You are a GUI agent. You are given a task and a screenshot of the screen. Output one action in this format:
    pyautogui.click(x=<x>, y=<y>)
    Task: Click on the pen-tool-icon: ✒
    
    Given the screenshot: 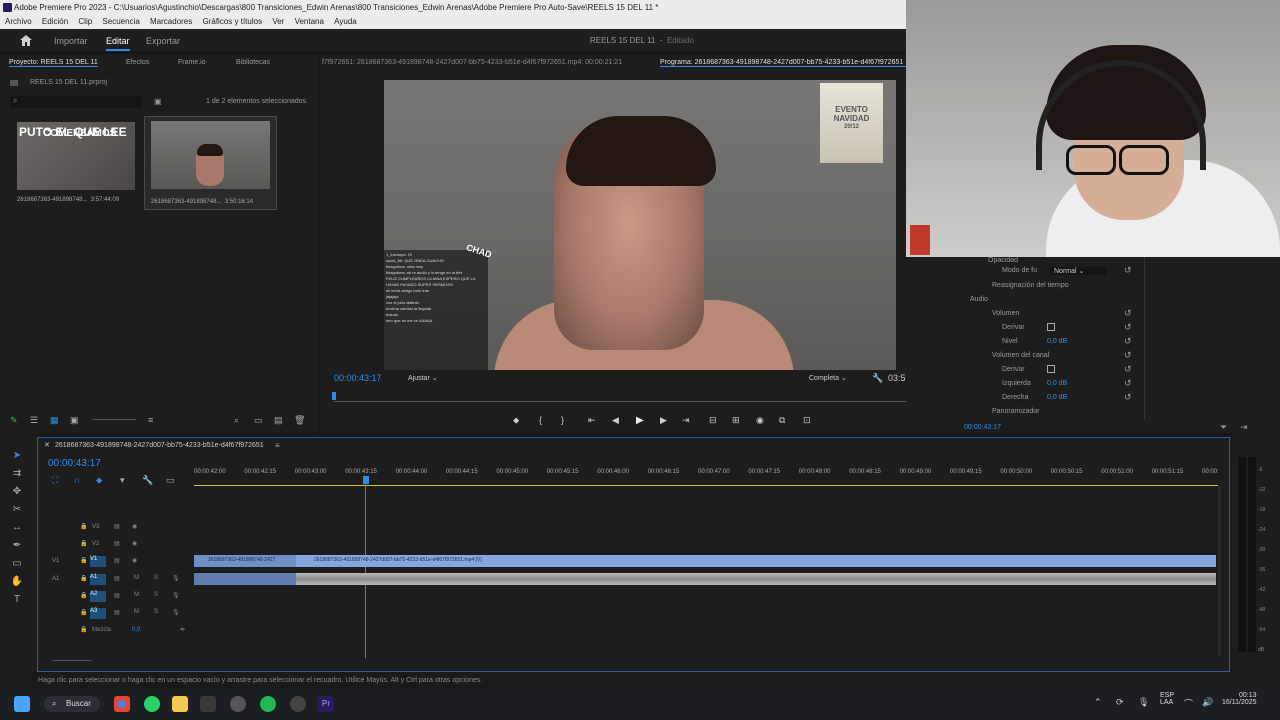 What is the action you would take?
    pyautogui.click(x=17, y=546)
    